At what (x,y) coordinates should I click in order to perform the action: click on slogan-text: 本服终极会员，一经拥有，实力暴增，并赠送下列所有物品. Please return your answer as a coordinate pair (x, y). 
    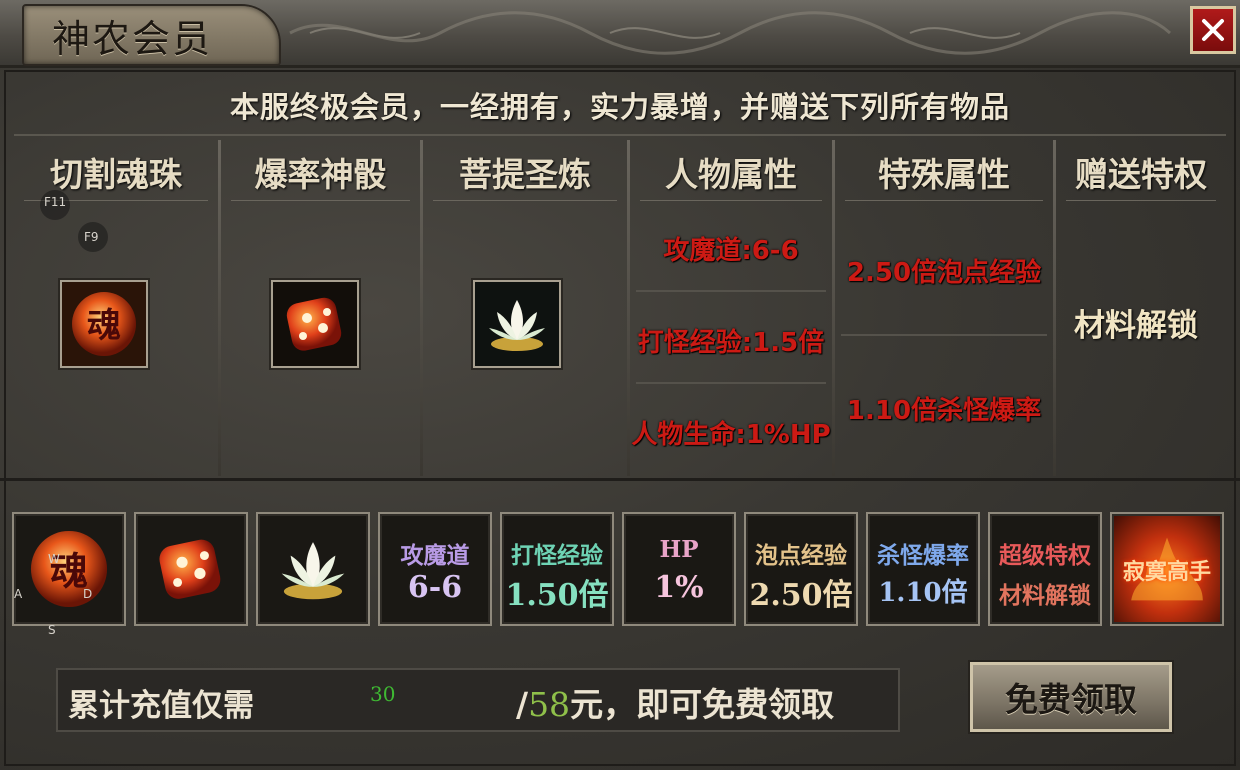
    Looking at the image, I should click on (619, 107).